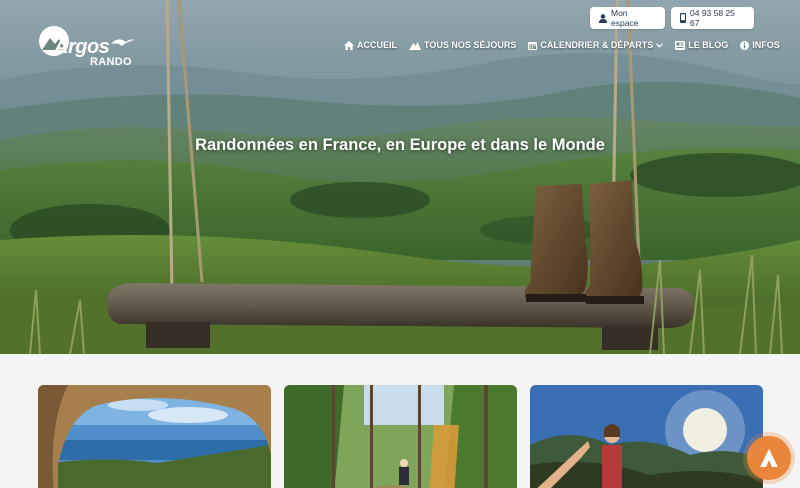  I want to click on home-icon, so click(349, 45).